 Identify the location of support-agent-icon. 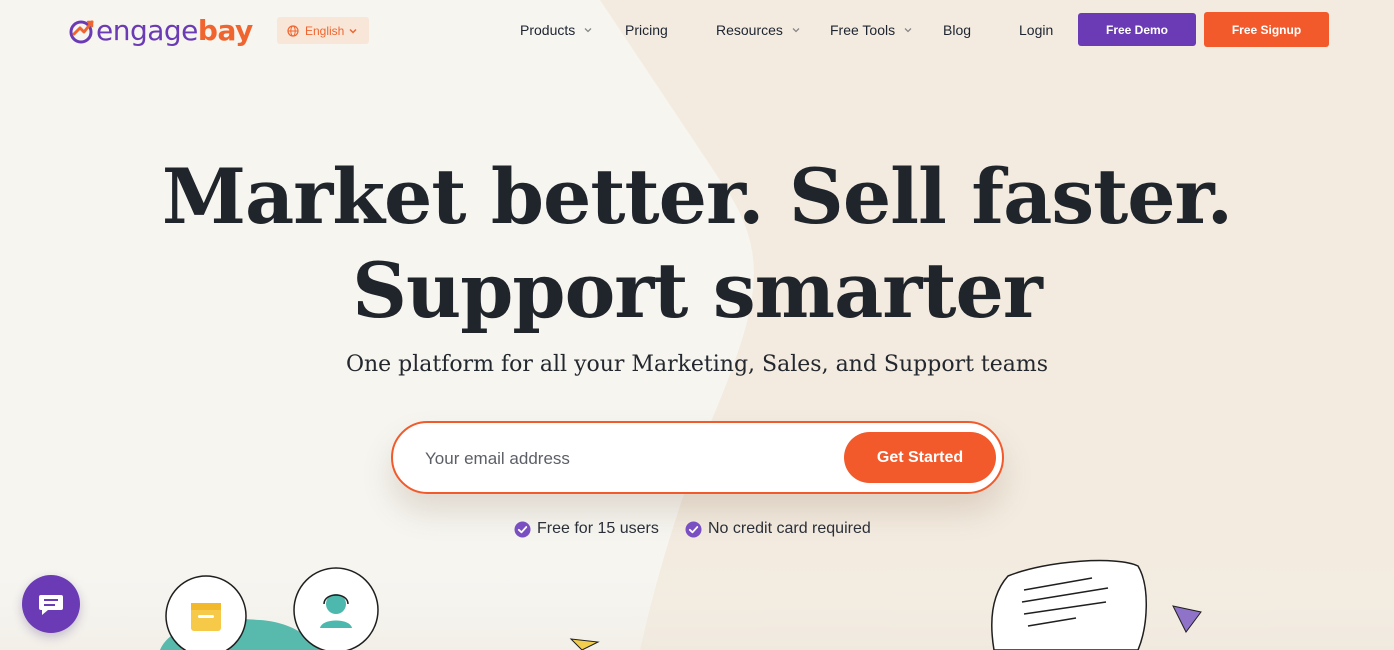
(336, 608).